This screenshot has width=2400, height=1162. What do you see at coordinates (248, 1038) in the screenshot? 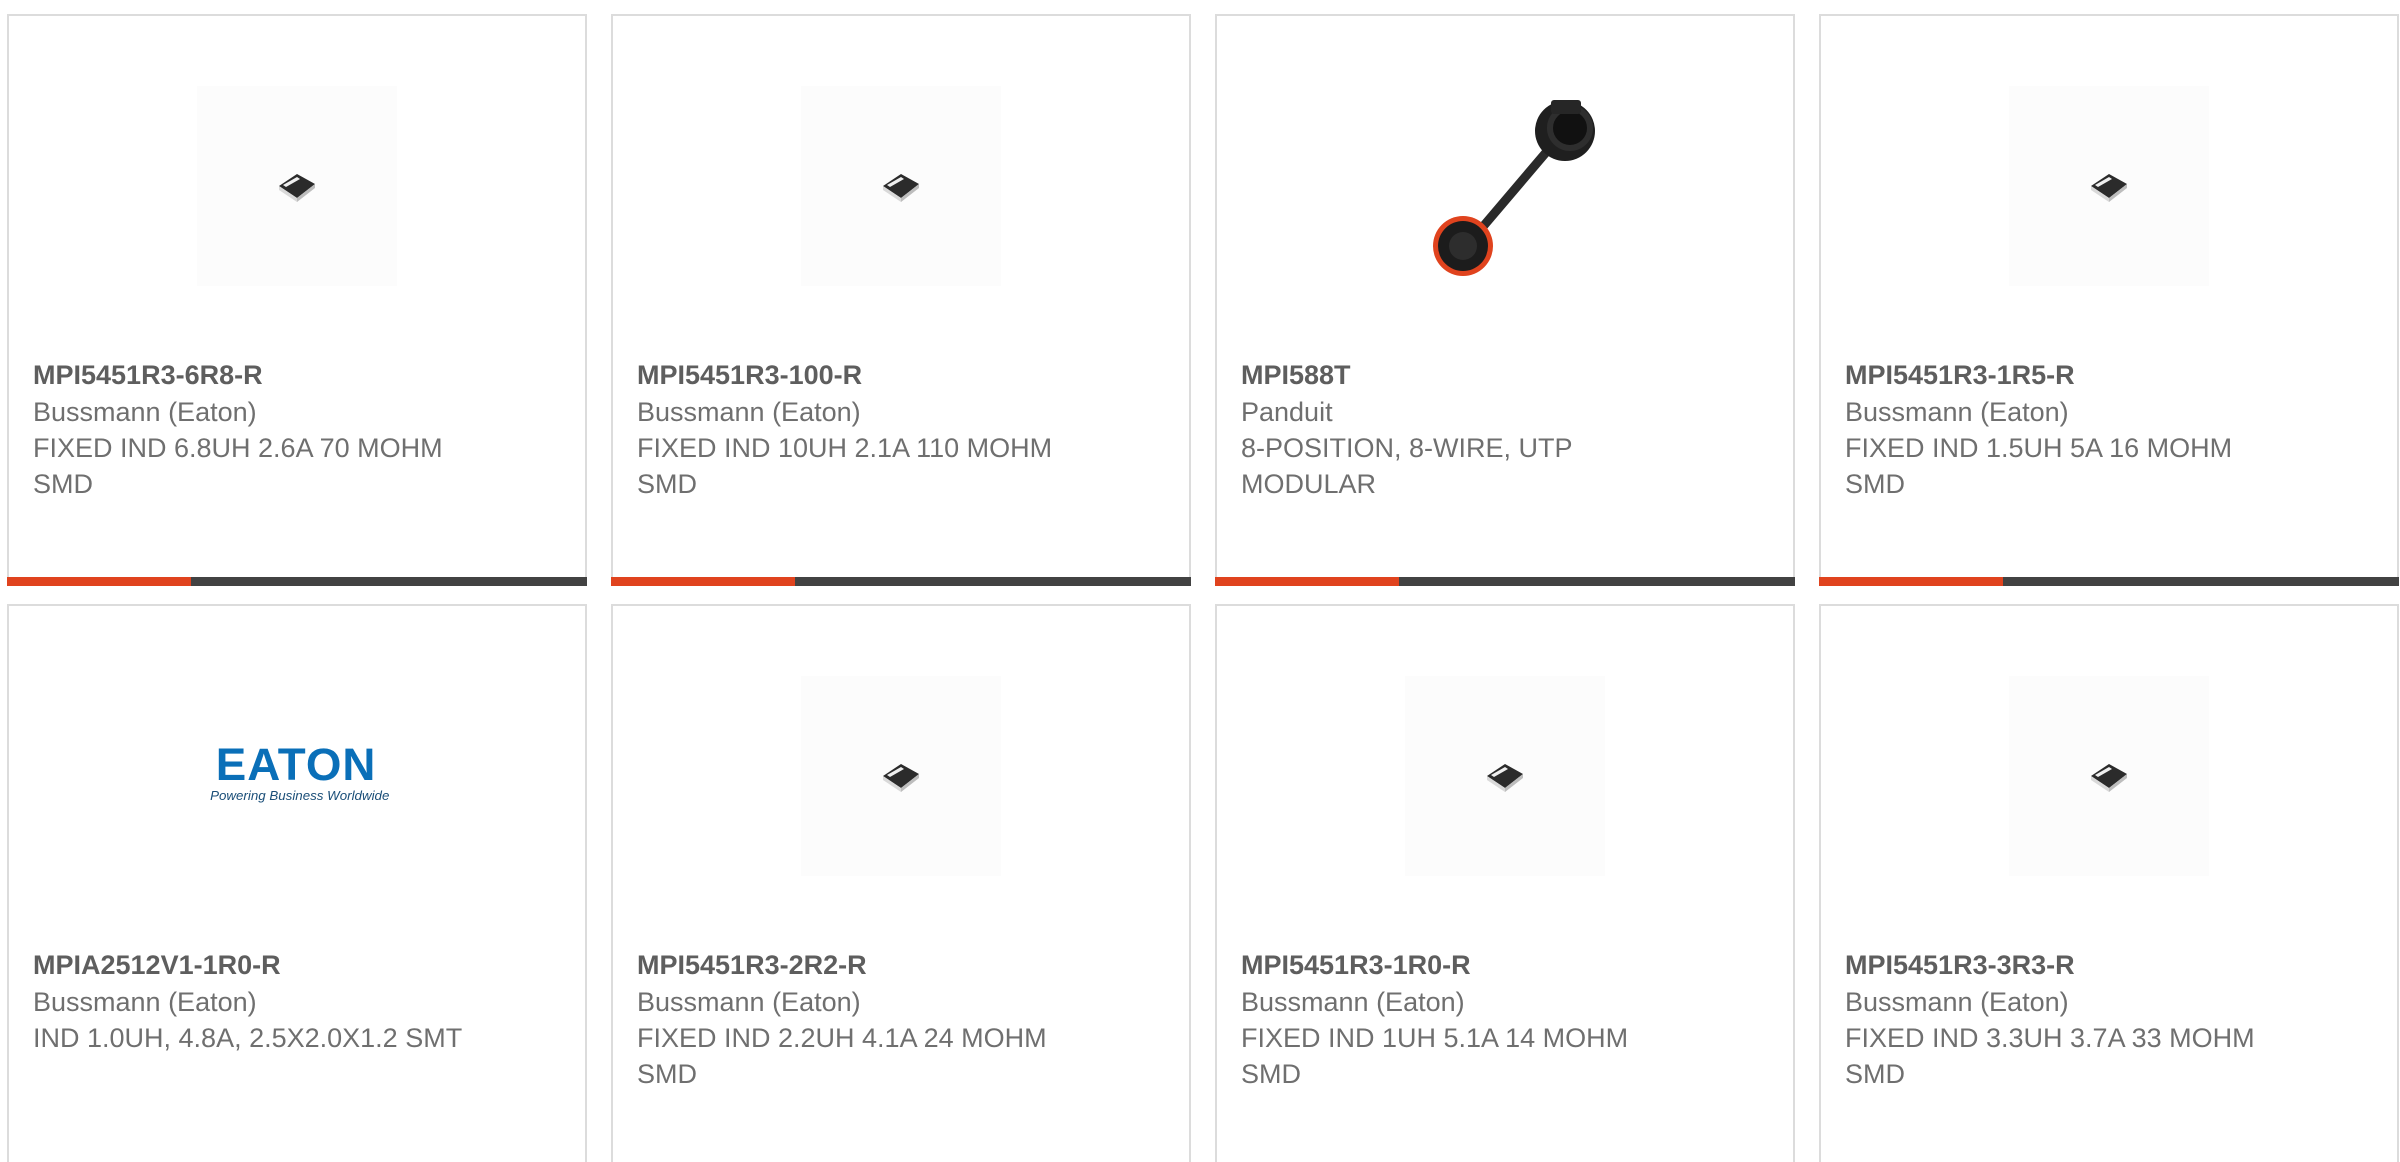
I see `description: IND 1.0UH, 4.8A, 2.5X2.0X1.2 SMT` at bounding box center [248, 1038].